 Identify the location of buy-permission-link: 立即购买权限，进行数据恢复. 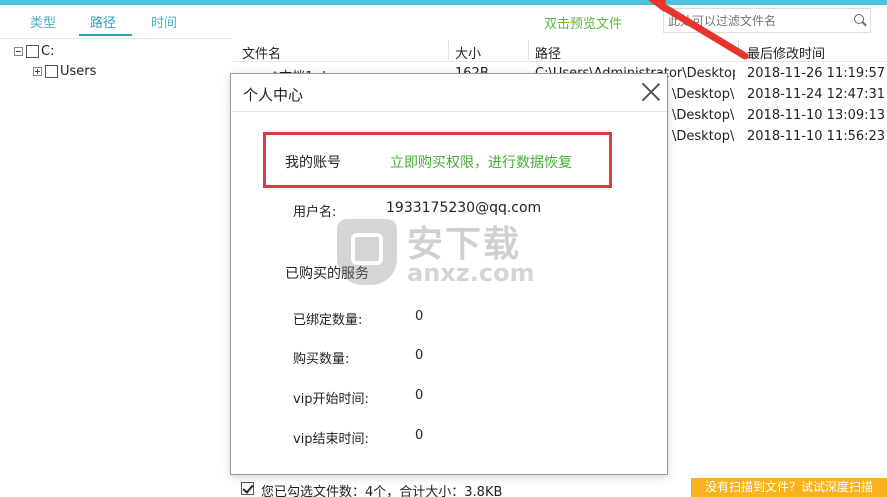
(481, 162).